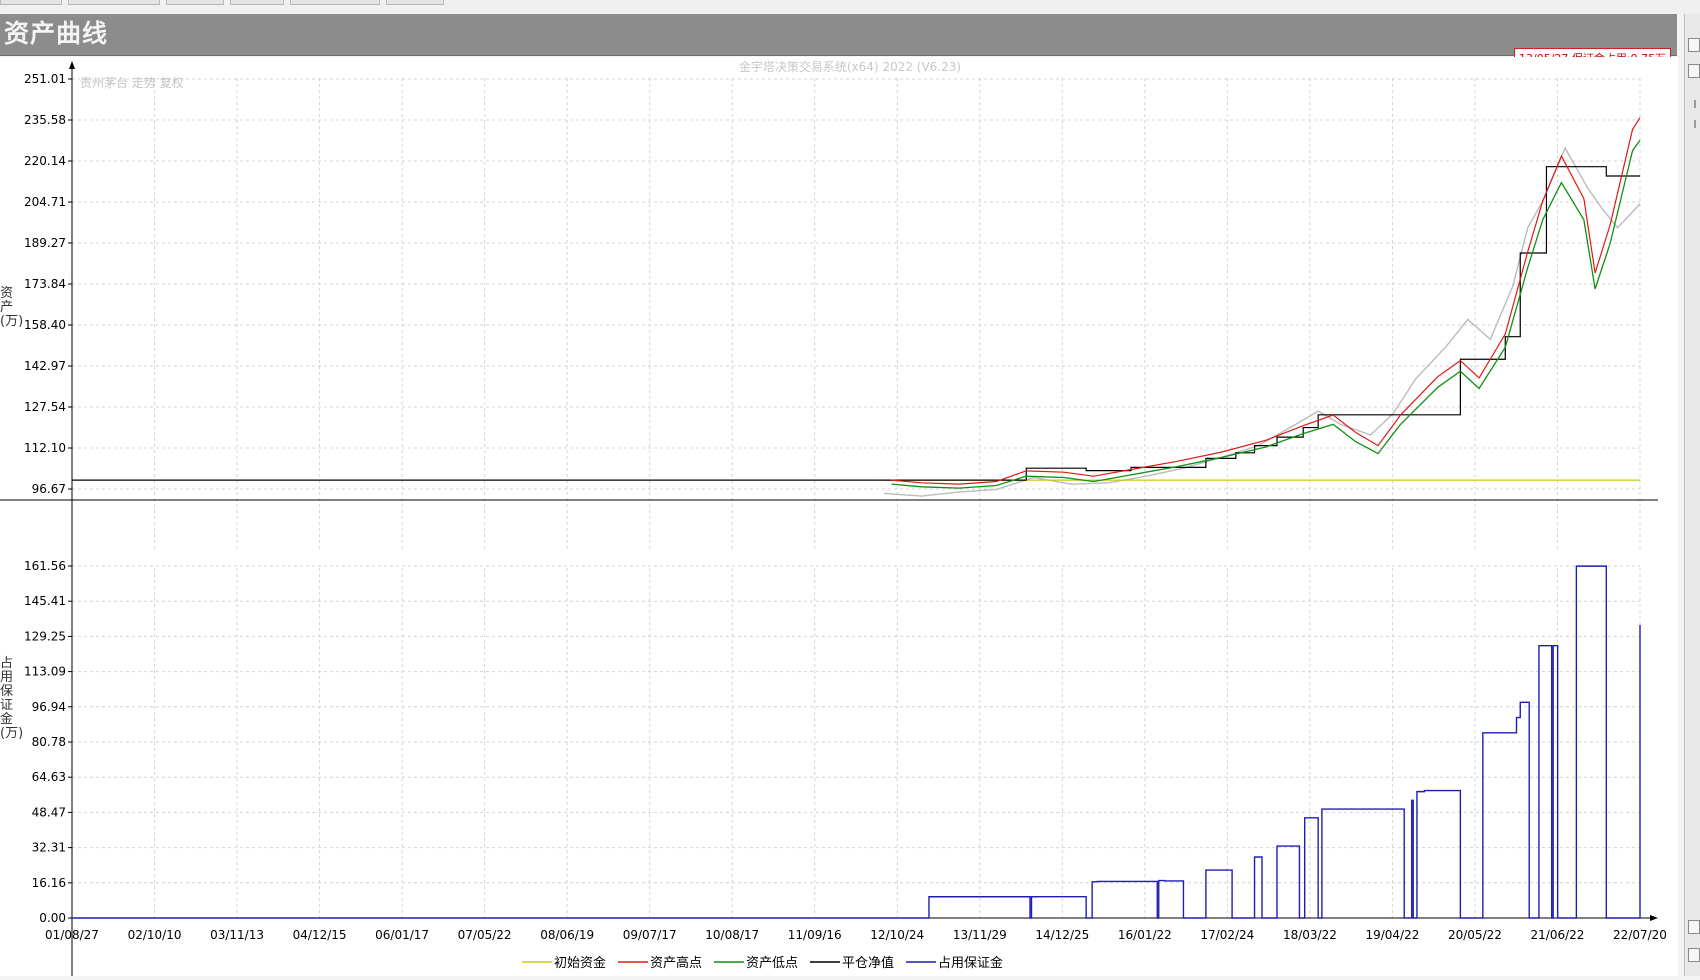 The height and width of the screenshot is (980, 1700). I want to click on y-tick-label: 235.58, so click(45, 120).